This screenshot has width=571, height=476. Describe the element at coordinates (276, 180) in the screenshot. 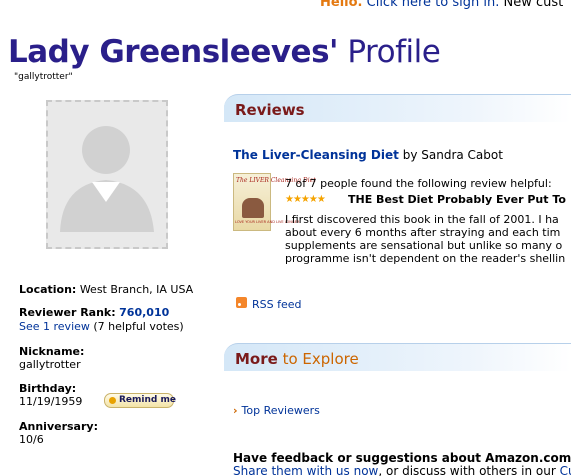

I see `cover-title: The LIVER Cleansing Diet` at that location.